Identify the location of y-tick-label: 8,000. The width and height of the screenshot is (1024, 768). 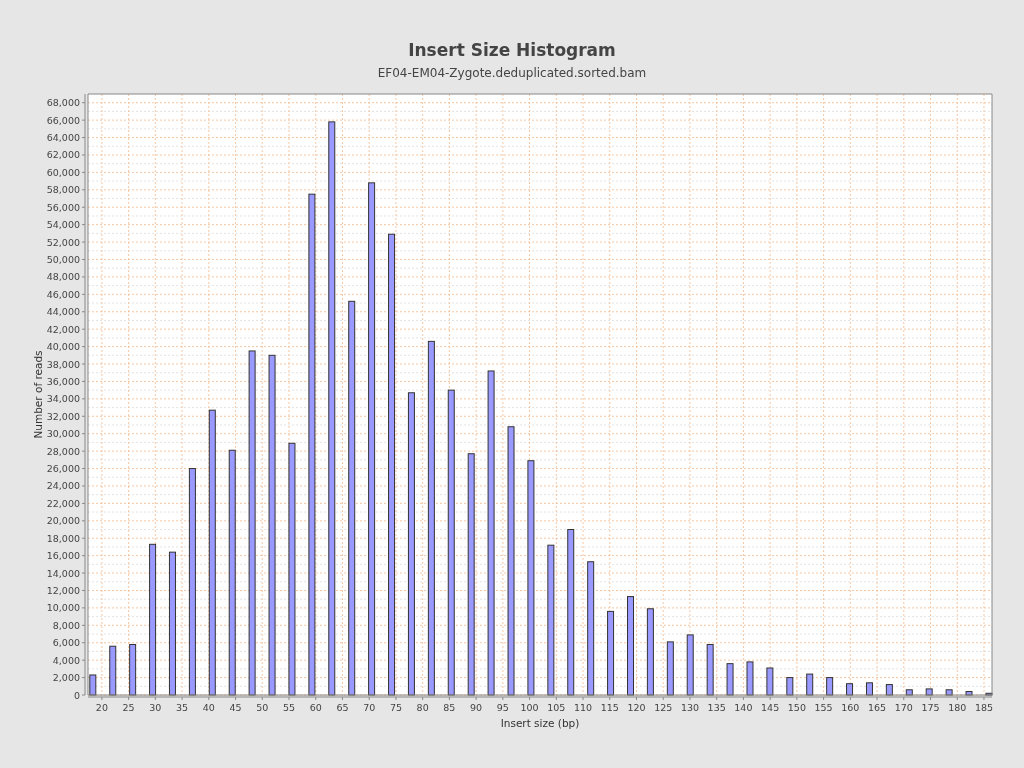
(66, 625).